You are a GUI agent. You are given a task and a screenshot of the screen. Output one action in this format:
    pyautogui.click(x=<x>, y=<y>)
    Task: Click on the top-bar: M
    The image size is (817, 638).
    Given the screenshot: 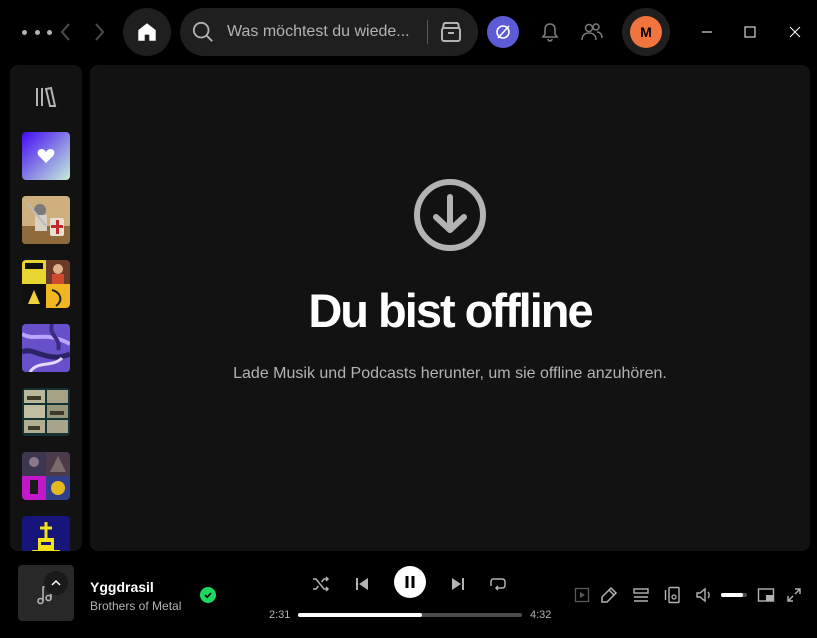 What is the action you would take?
    pyautogui.click(x=408, y=32)
    